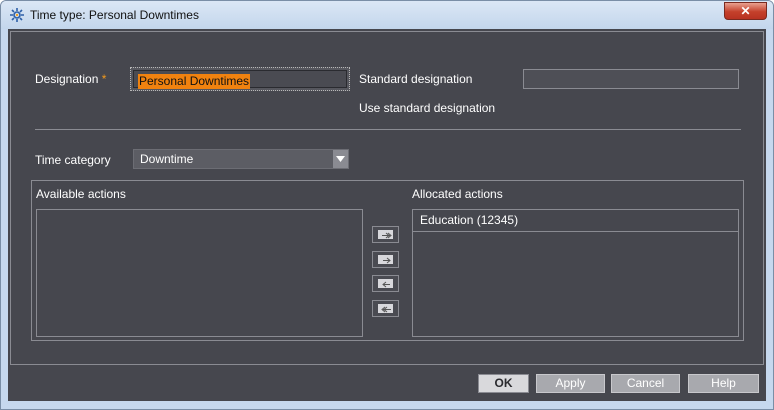 The height and width of the screenshot is (410, 774). Describe the element at coordinates (388, 129) in the screenshot. I see `separator` at that location.